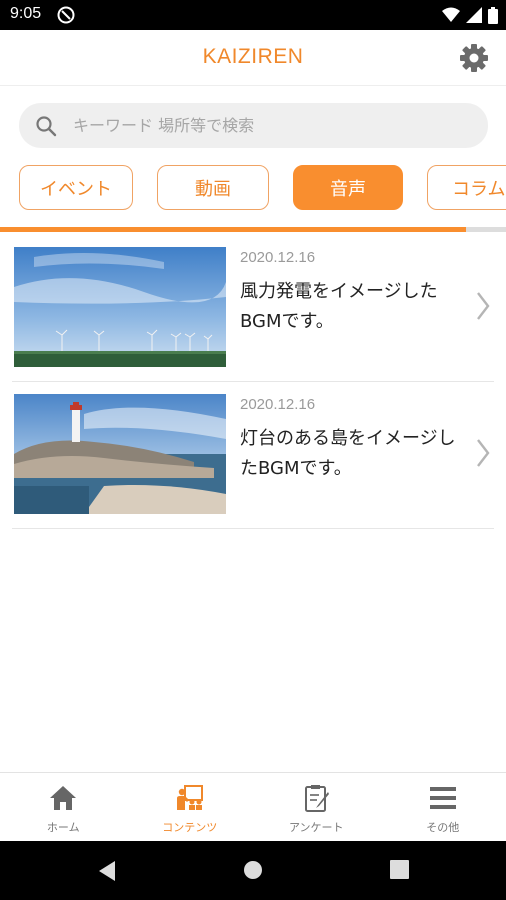 Image resolution: width=506 pixels, height=900 pixels. What do you see at coordinates (120, 307) in the screenshot?
I see `wind-turbine-thumbnail` at bounding box center [120, 307].